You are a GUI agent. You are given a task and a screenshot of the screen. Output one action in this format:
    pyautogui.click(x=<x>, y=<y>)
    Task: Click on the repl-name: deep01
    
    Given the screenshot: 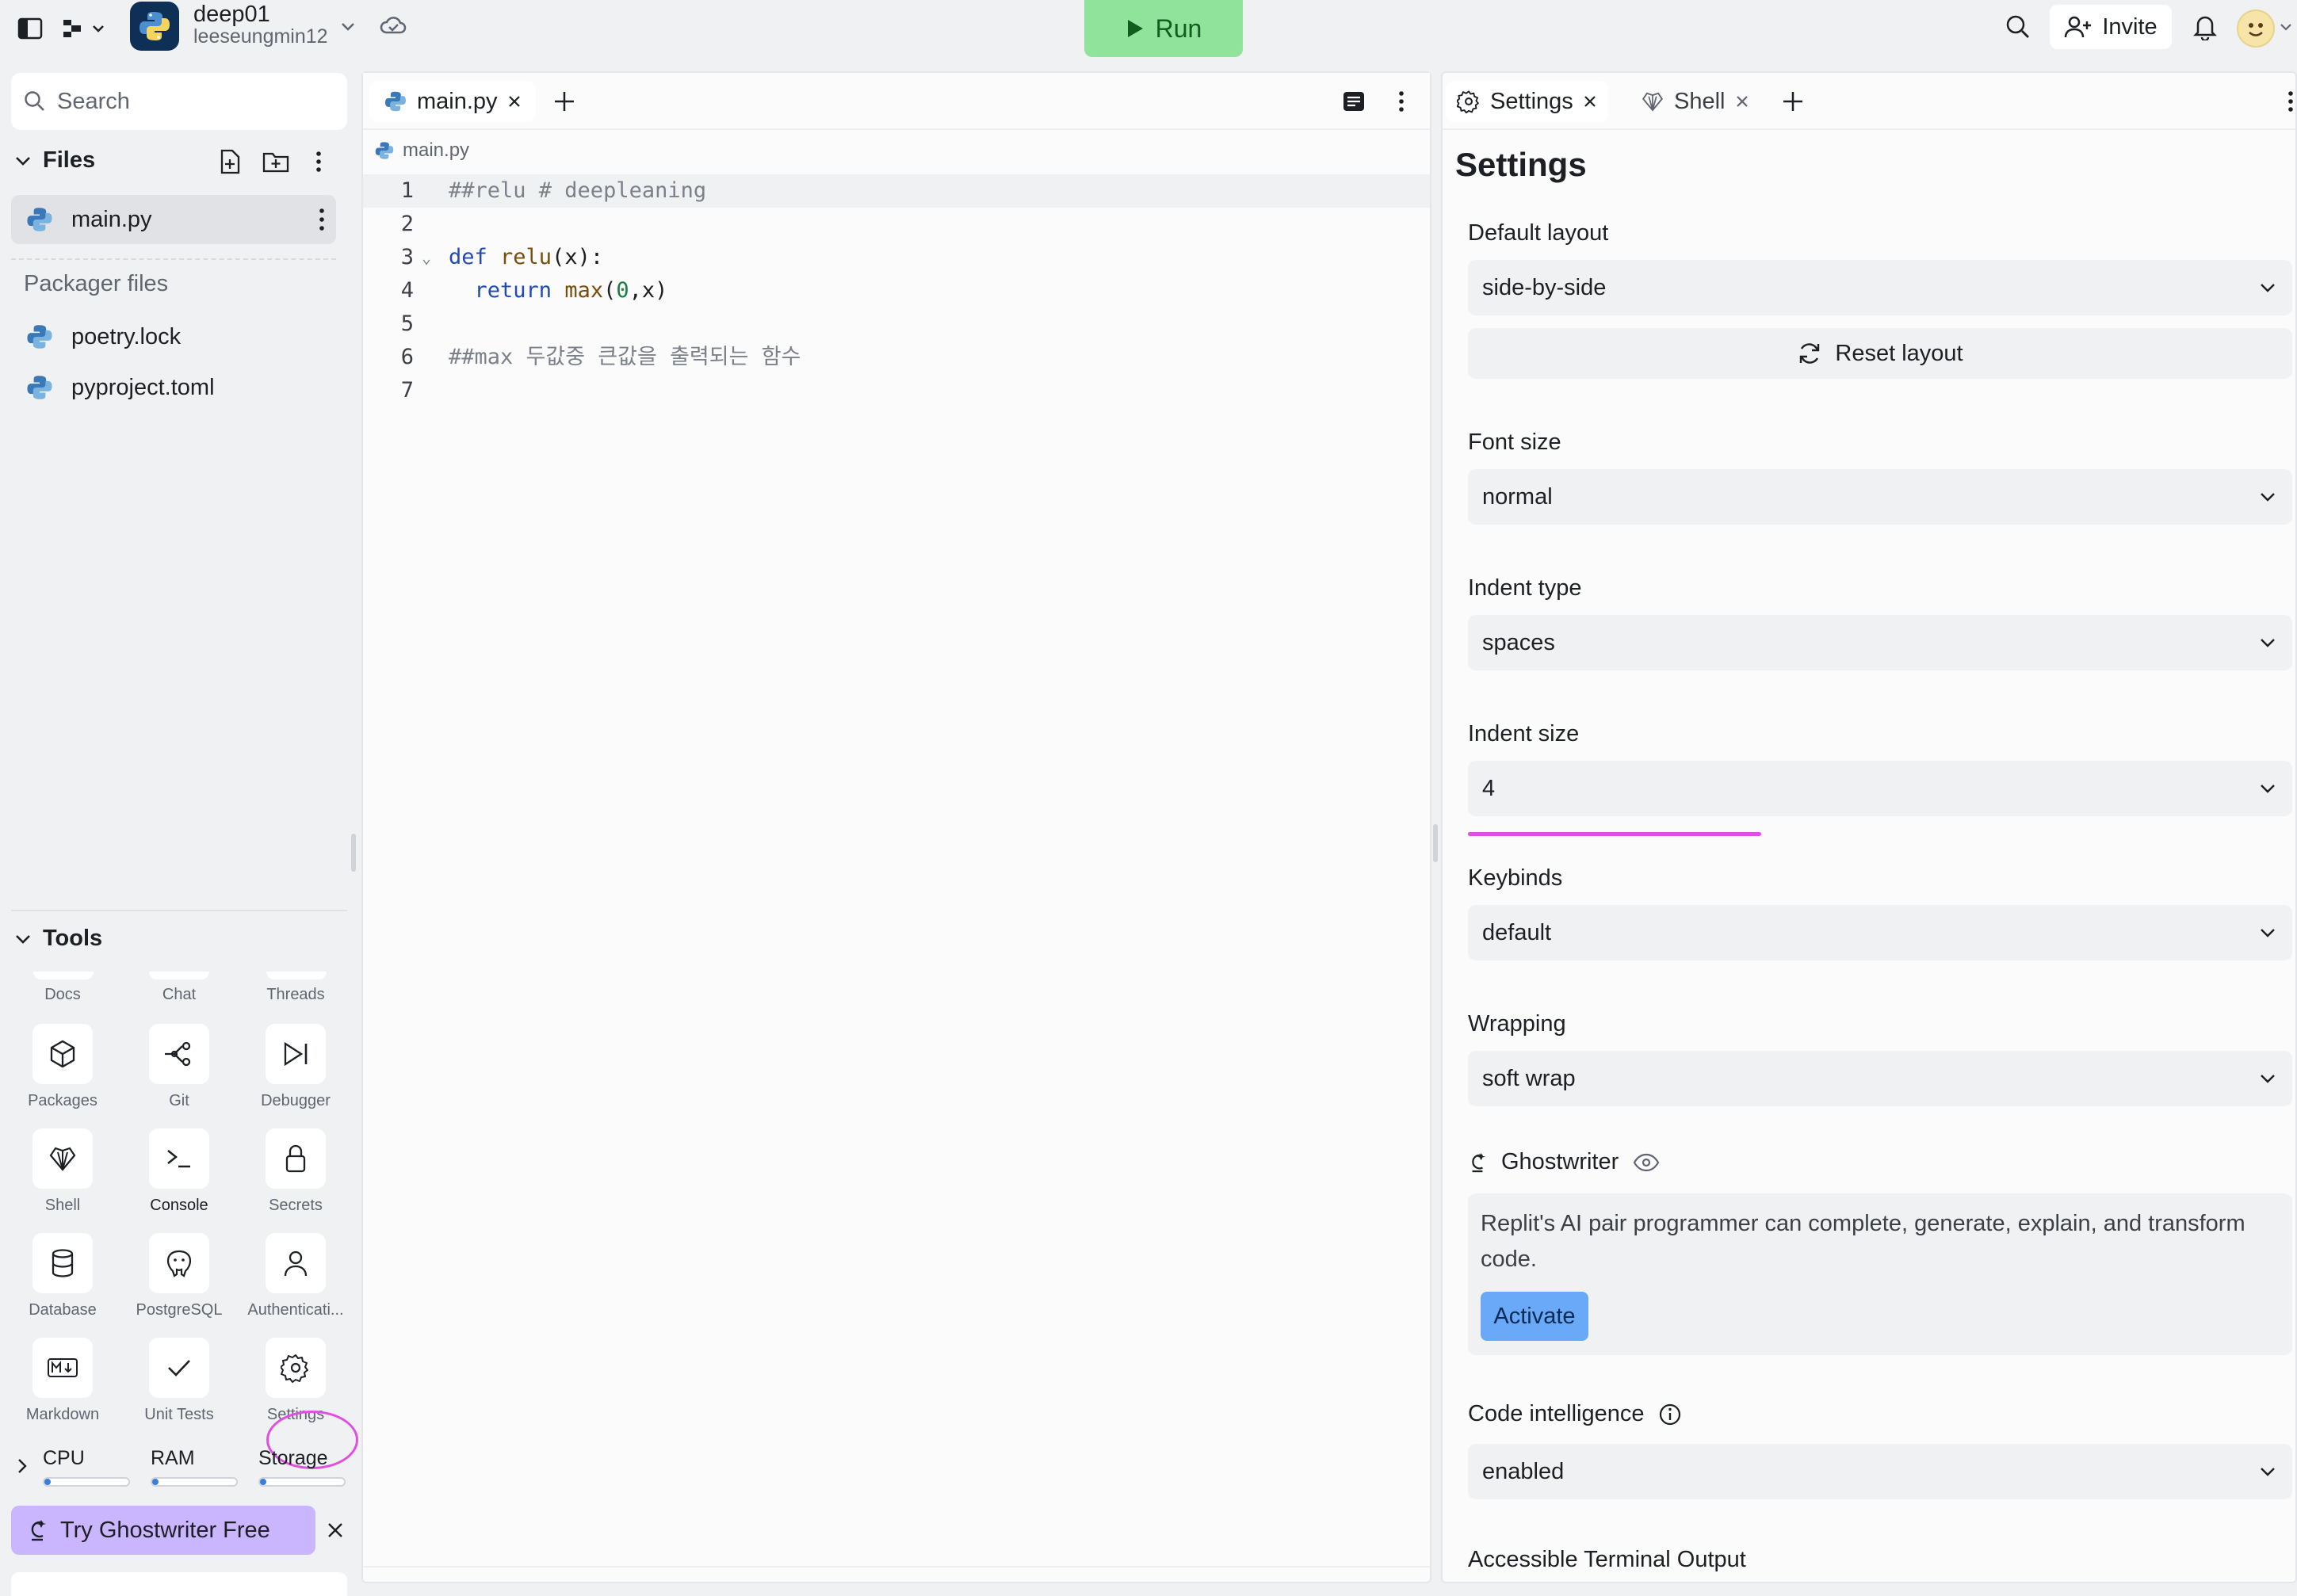 What is the action you would take?
    pyautogui.click(x=231, y=15)
    